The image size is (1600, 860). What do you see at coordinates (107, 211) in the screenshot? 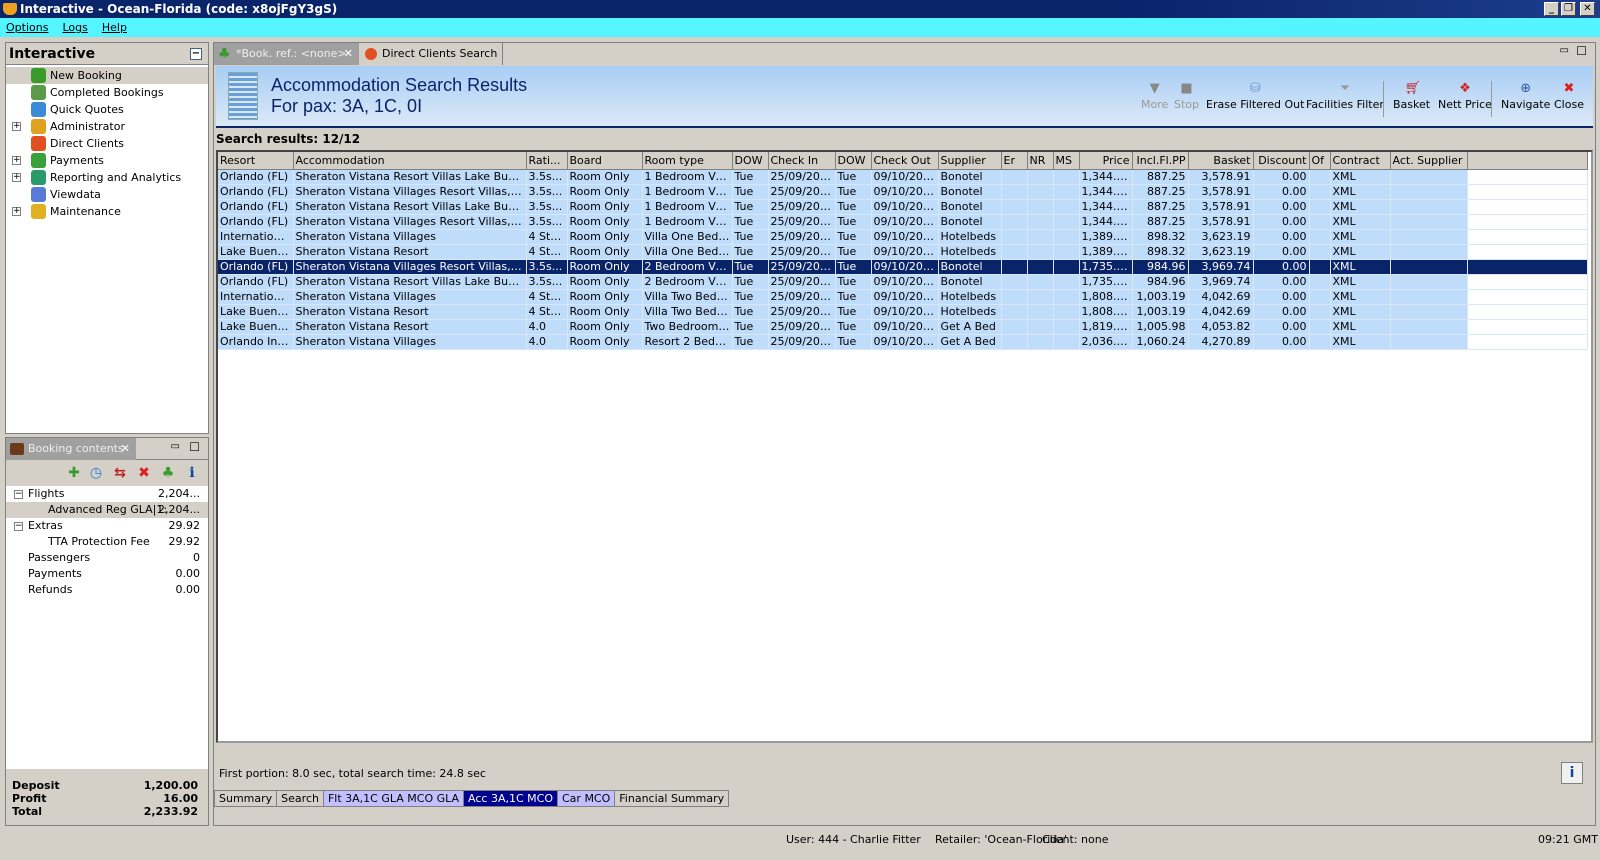
I see `nav-item: + Maintenance` at bounding box center [107, 211].